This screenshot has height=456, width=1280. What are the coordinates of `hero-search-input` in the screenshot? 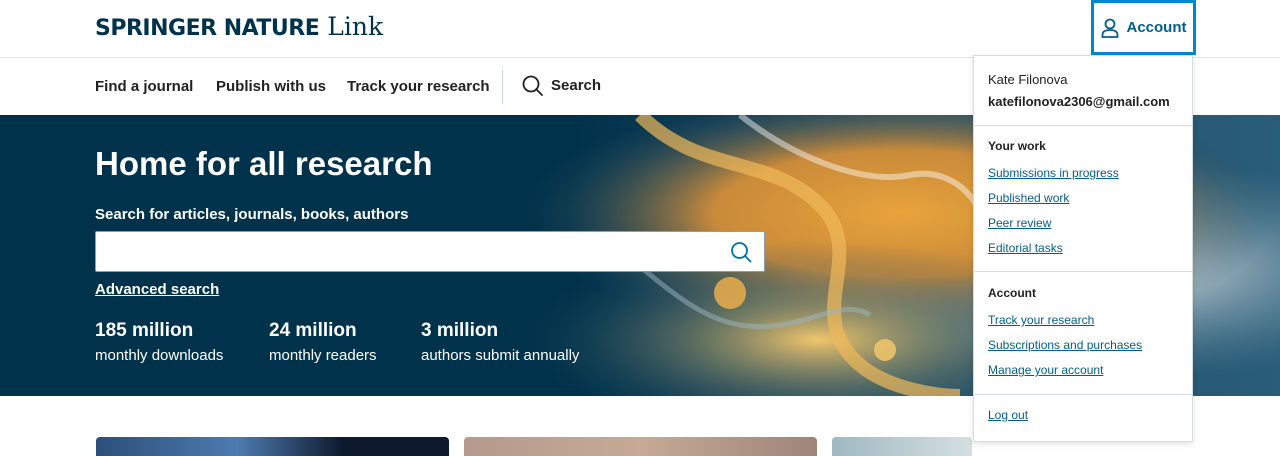 It's located at (396, 251).